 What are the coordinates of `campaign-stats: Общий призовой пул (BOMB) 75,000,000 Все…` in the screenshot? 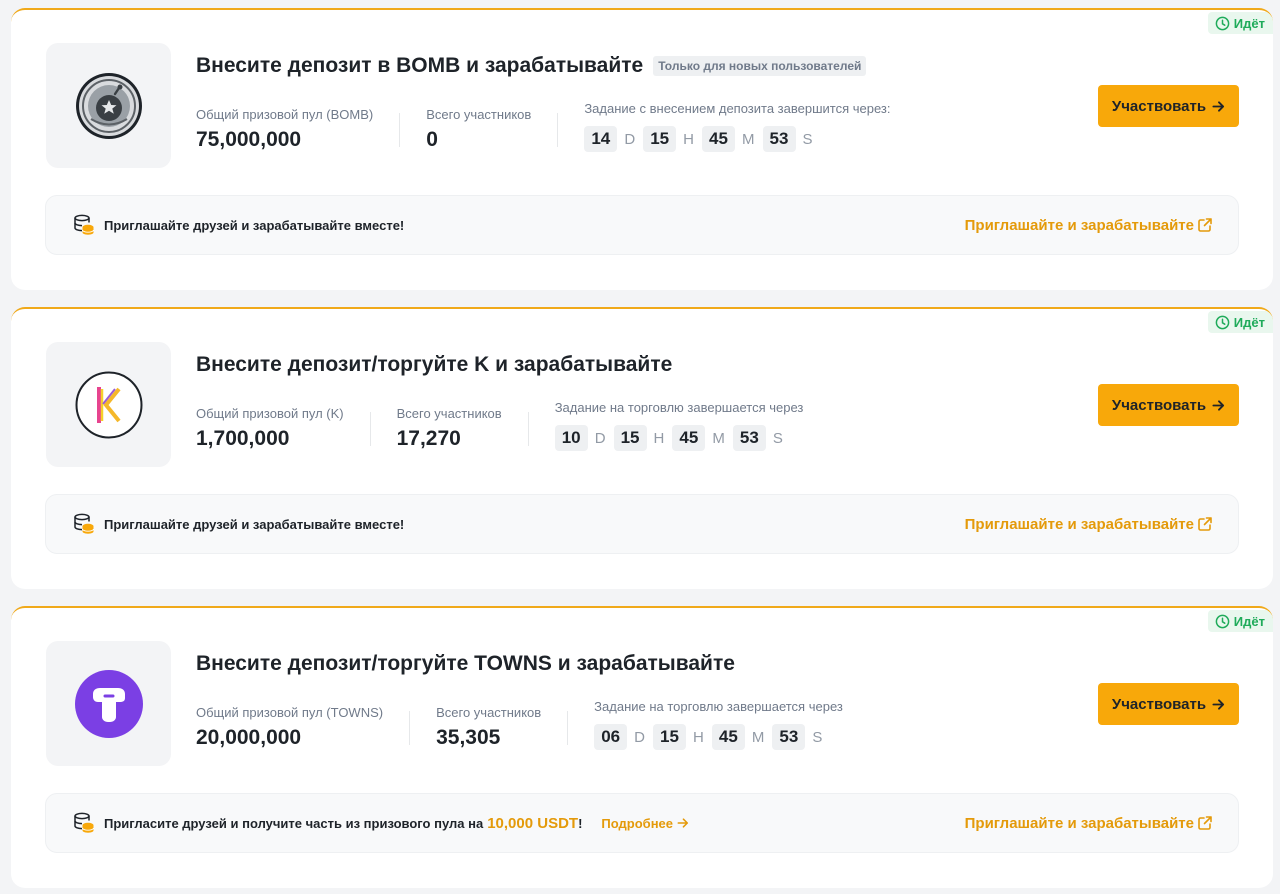 It's located at (543, 126).